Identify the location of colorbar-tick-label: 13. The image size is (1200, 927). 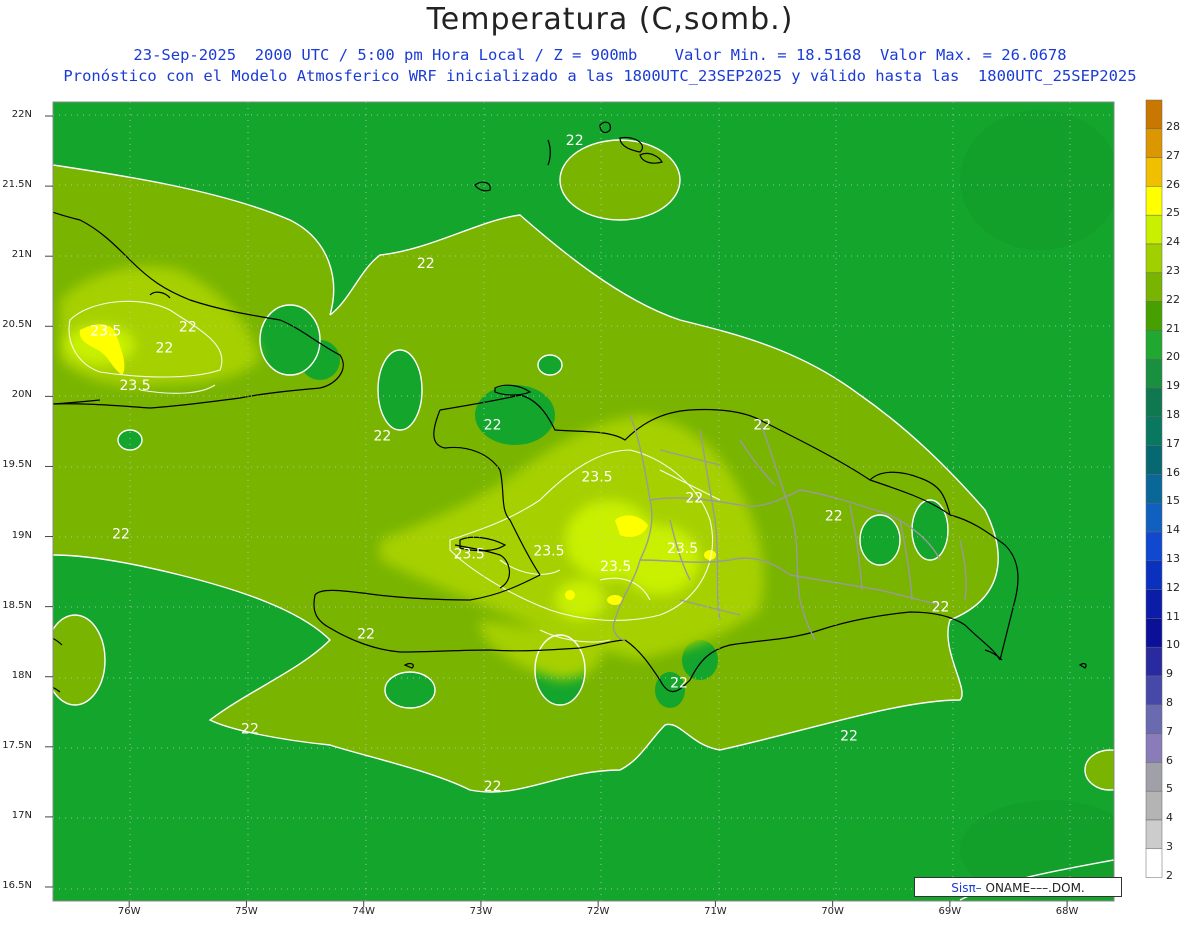
(1173, 558).